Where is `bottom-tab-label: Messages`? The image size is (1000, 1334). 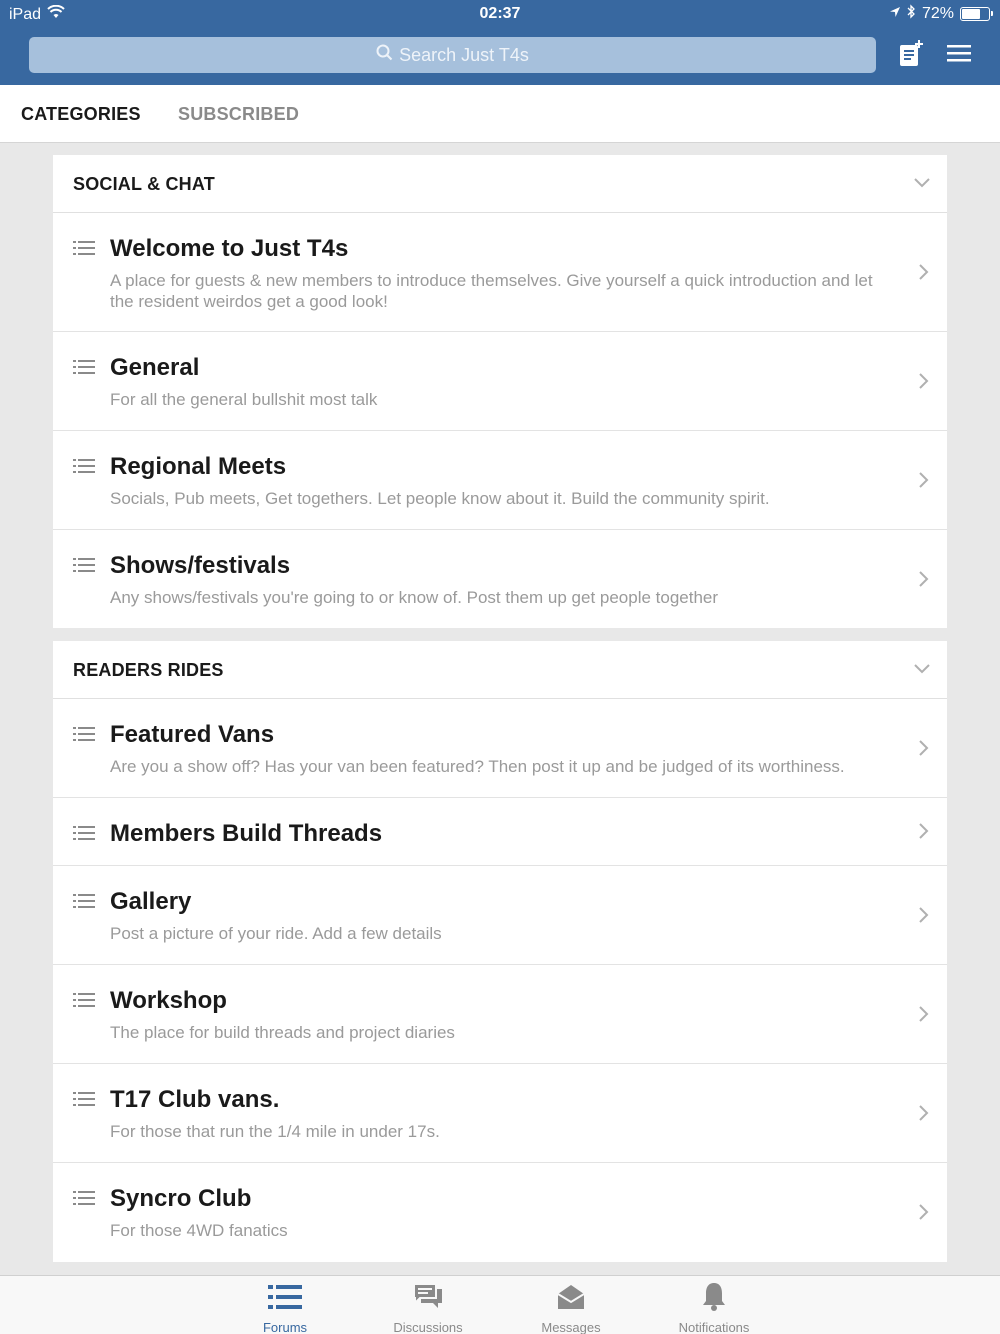 bottom-tab-label: Messages is located at coordinates (571, 1327).